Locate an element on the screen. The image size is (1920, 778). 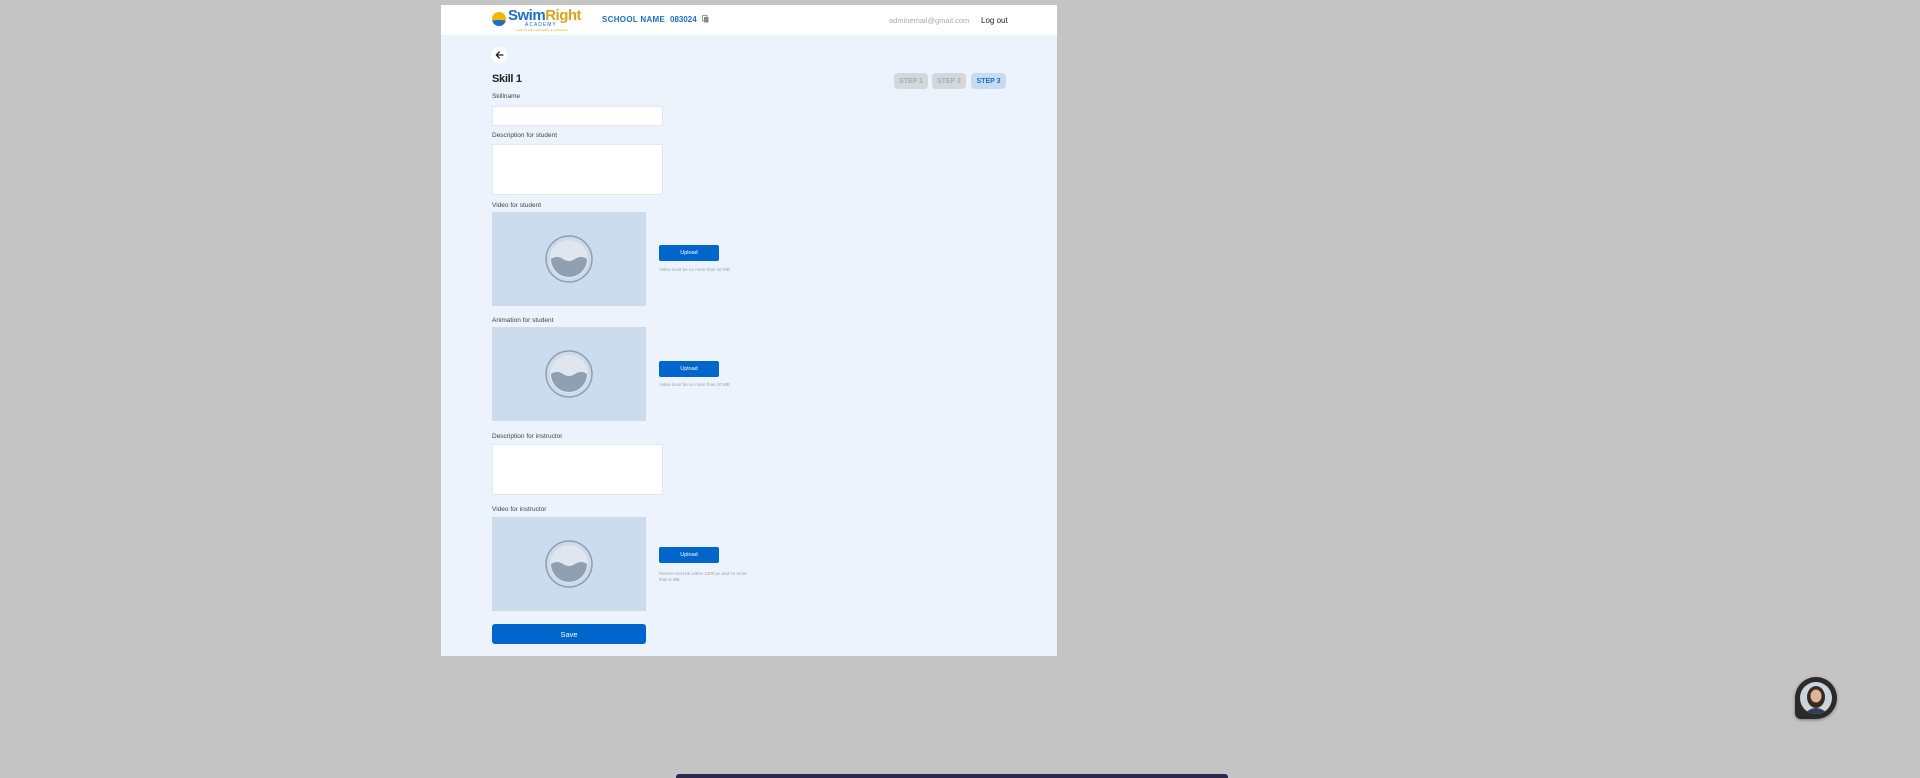
logo-sun-icon is located at coordinates (499, 19).